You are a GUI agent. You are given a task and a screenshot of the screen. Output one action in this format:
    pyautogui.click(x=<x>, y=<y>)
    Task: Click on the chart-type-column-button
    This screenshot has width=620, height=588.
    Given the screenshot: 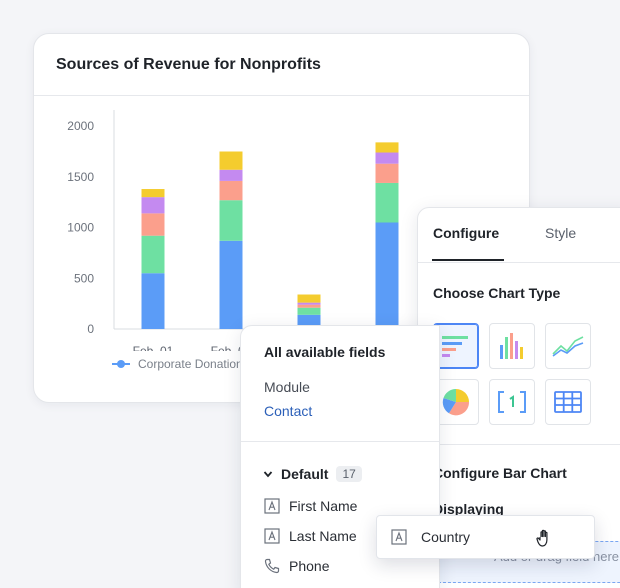 What is the action you would take?
    pyautogui.click(x=512, y=346)
    